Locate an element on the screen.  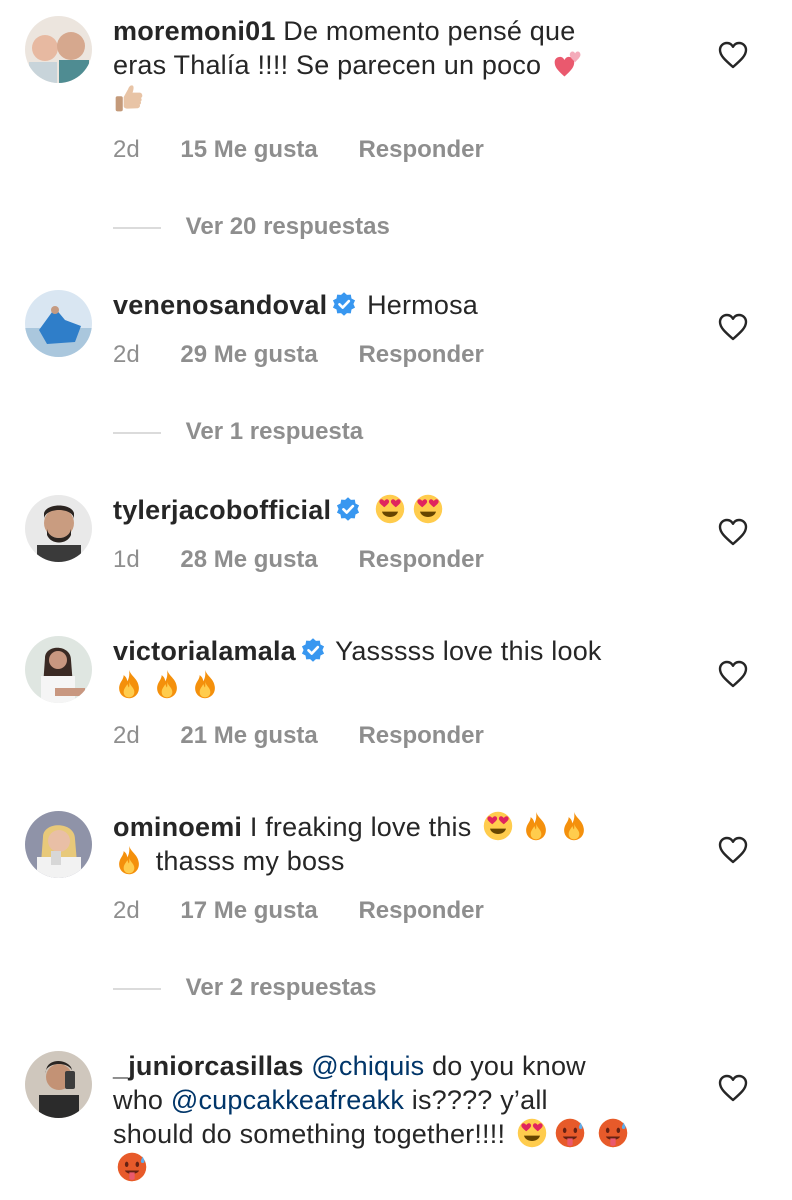
comment-body: I freaking love this is located at coordinates (360, 827).